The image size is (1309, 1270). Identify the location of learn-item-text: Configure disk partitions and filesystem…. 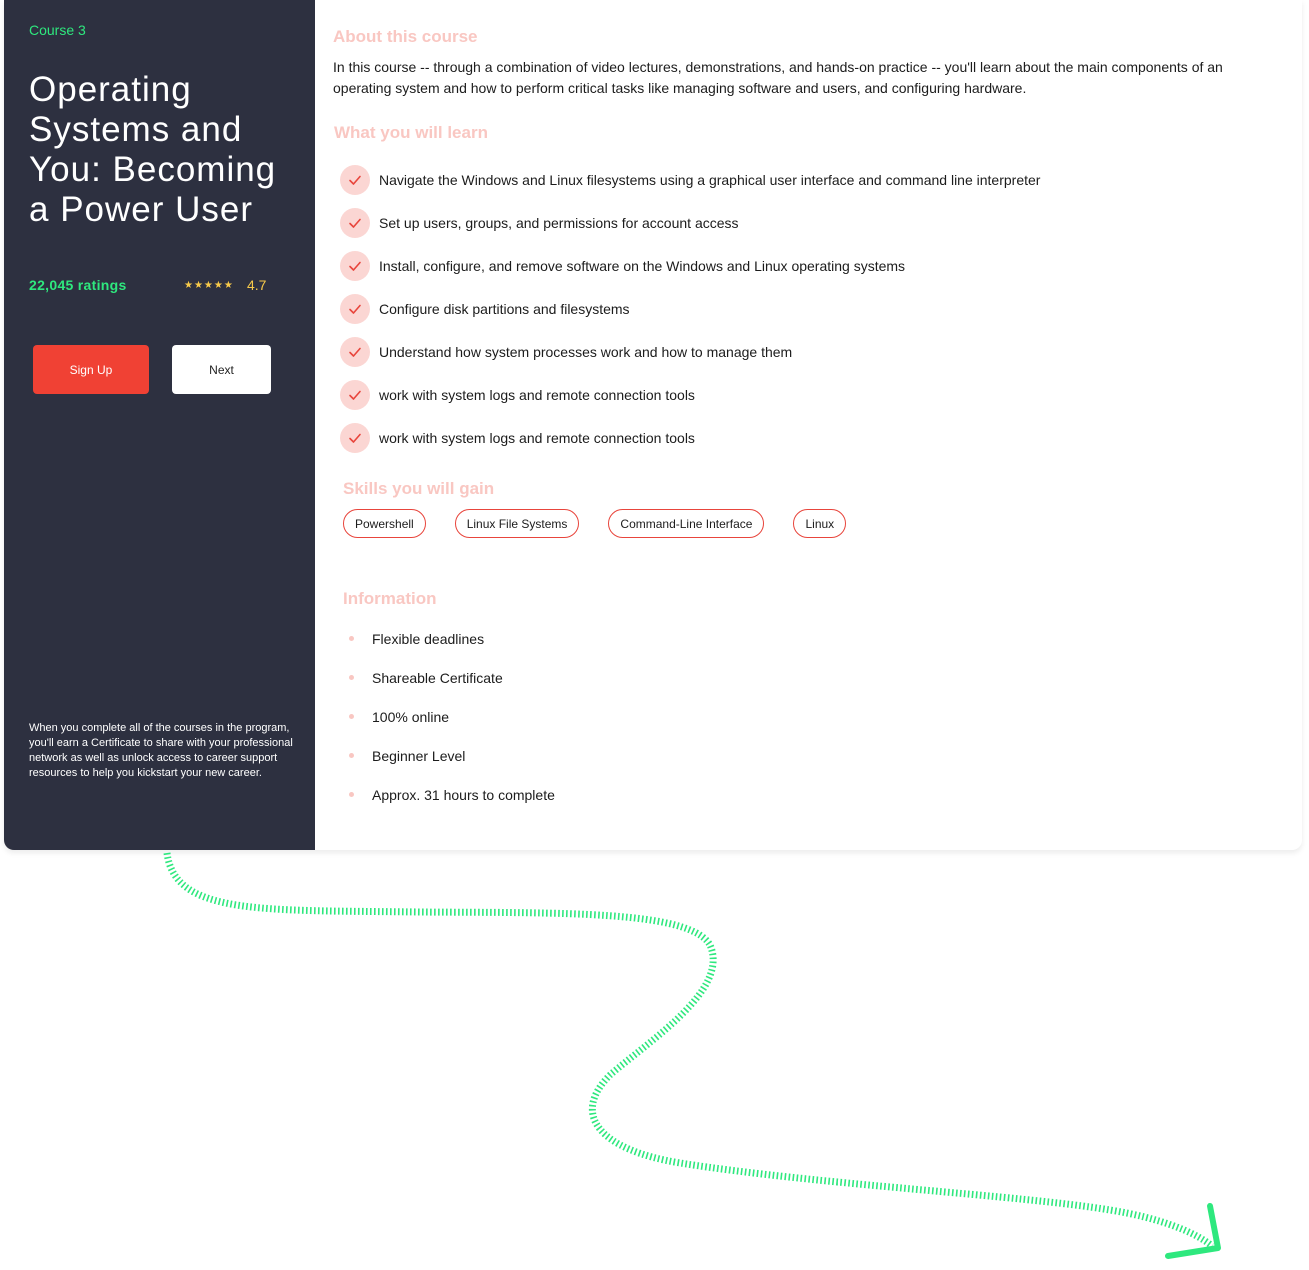
(504, 308).